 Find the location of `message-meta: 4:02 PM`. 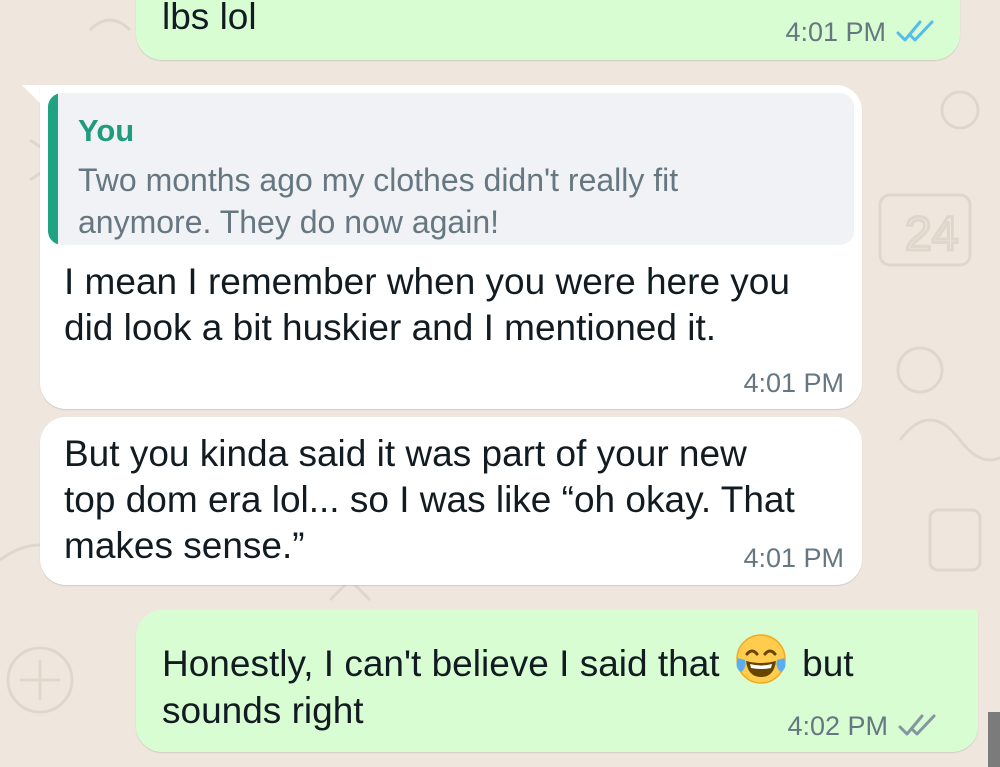

message-meta: 4:02 PM is located at coordinates (862, 726).